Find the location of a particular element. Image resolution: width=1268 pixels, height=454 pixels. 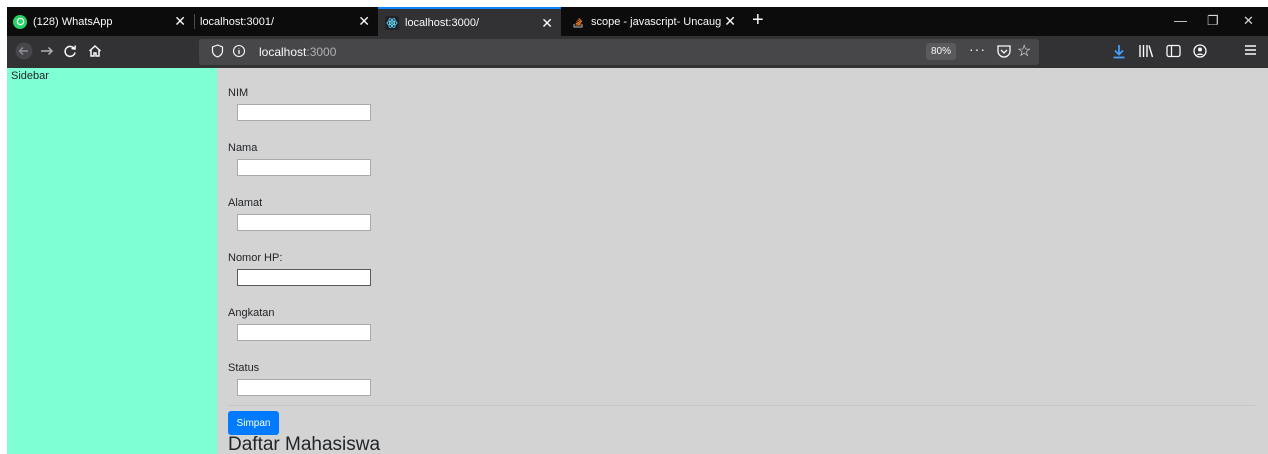

tab-stackoverflow: scope - javascript- Uncaught Sy ✕ is located at coordinates (652, 21).